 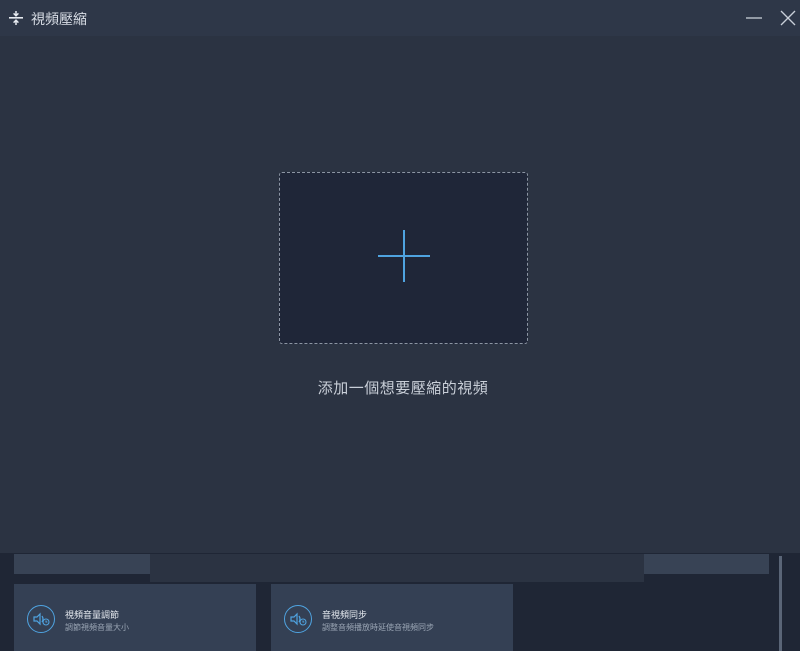 I want to click on title-bar: 視頻壓縮, so click(x=400, y=18).